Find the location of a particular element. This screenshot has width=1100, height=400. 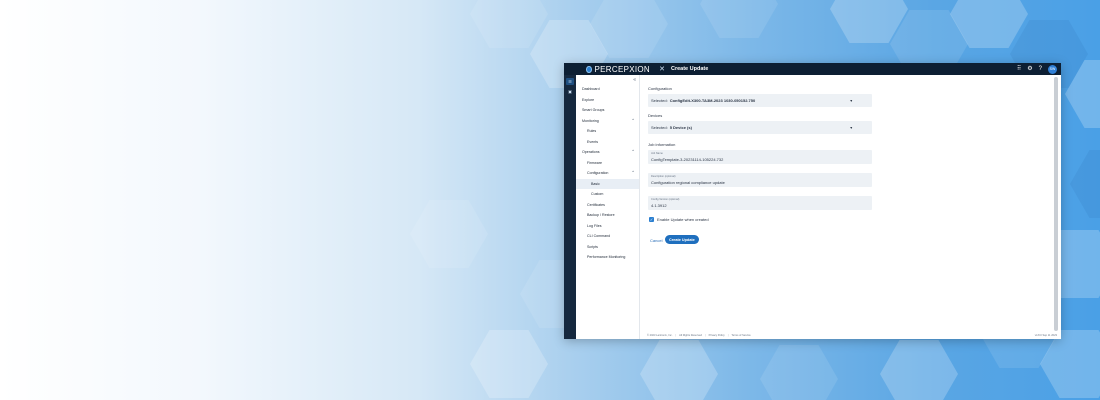

sidebar-item-log-files: Log Files is located at coordinates (607, 226).